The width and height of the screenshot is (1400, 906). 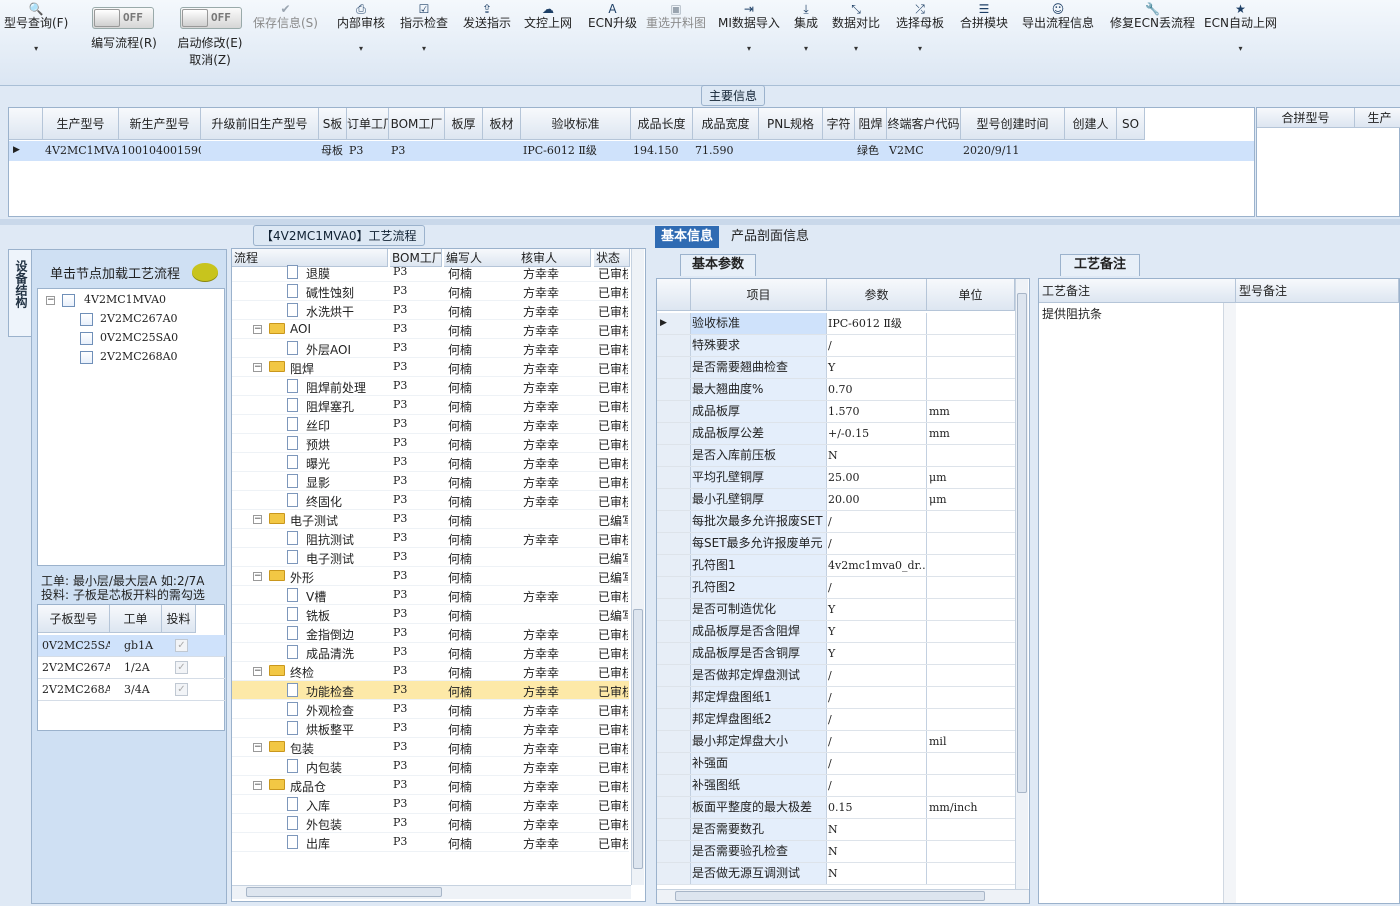 What do you see at coordinates (871, 124) in the screenshot?
I see `main-col-header: 阻焊` at bounding box center [871, 124].